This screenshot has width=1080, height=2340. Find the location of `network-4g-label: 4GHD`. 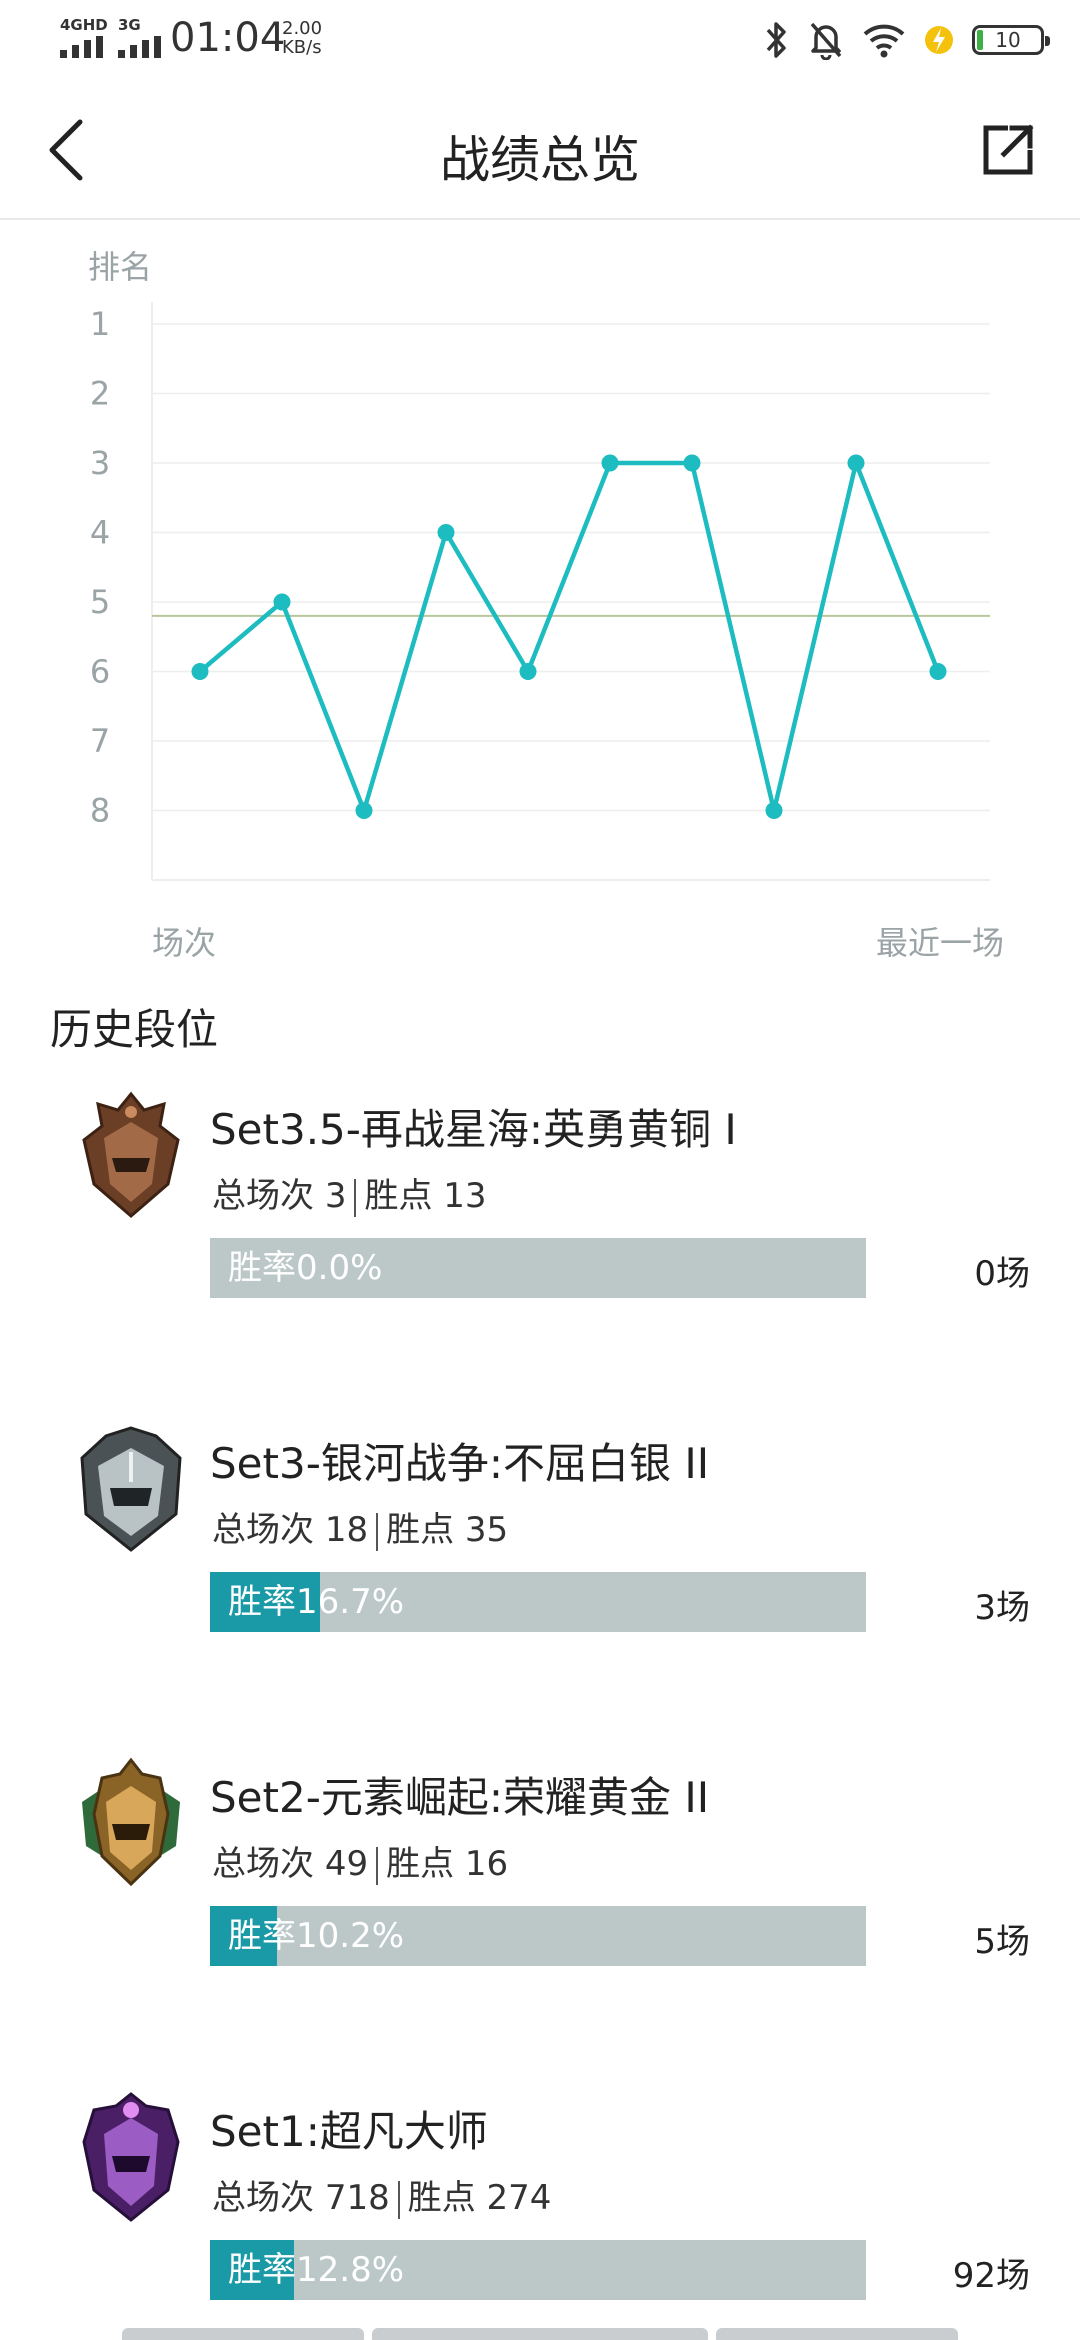

network-4g-label: 4GHD is located at coordinates (84, 25).